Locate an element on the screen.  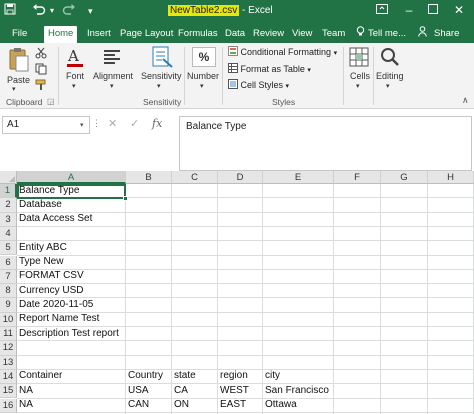
font-label: Font is located at coordinates (75, 76).